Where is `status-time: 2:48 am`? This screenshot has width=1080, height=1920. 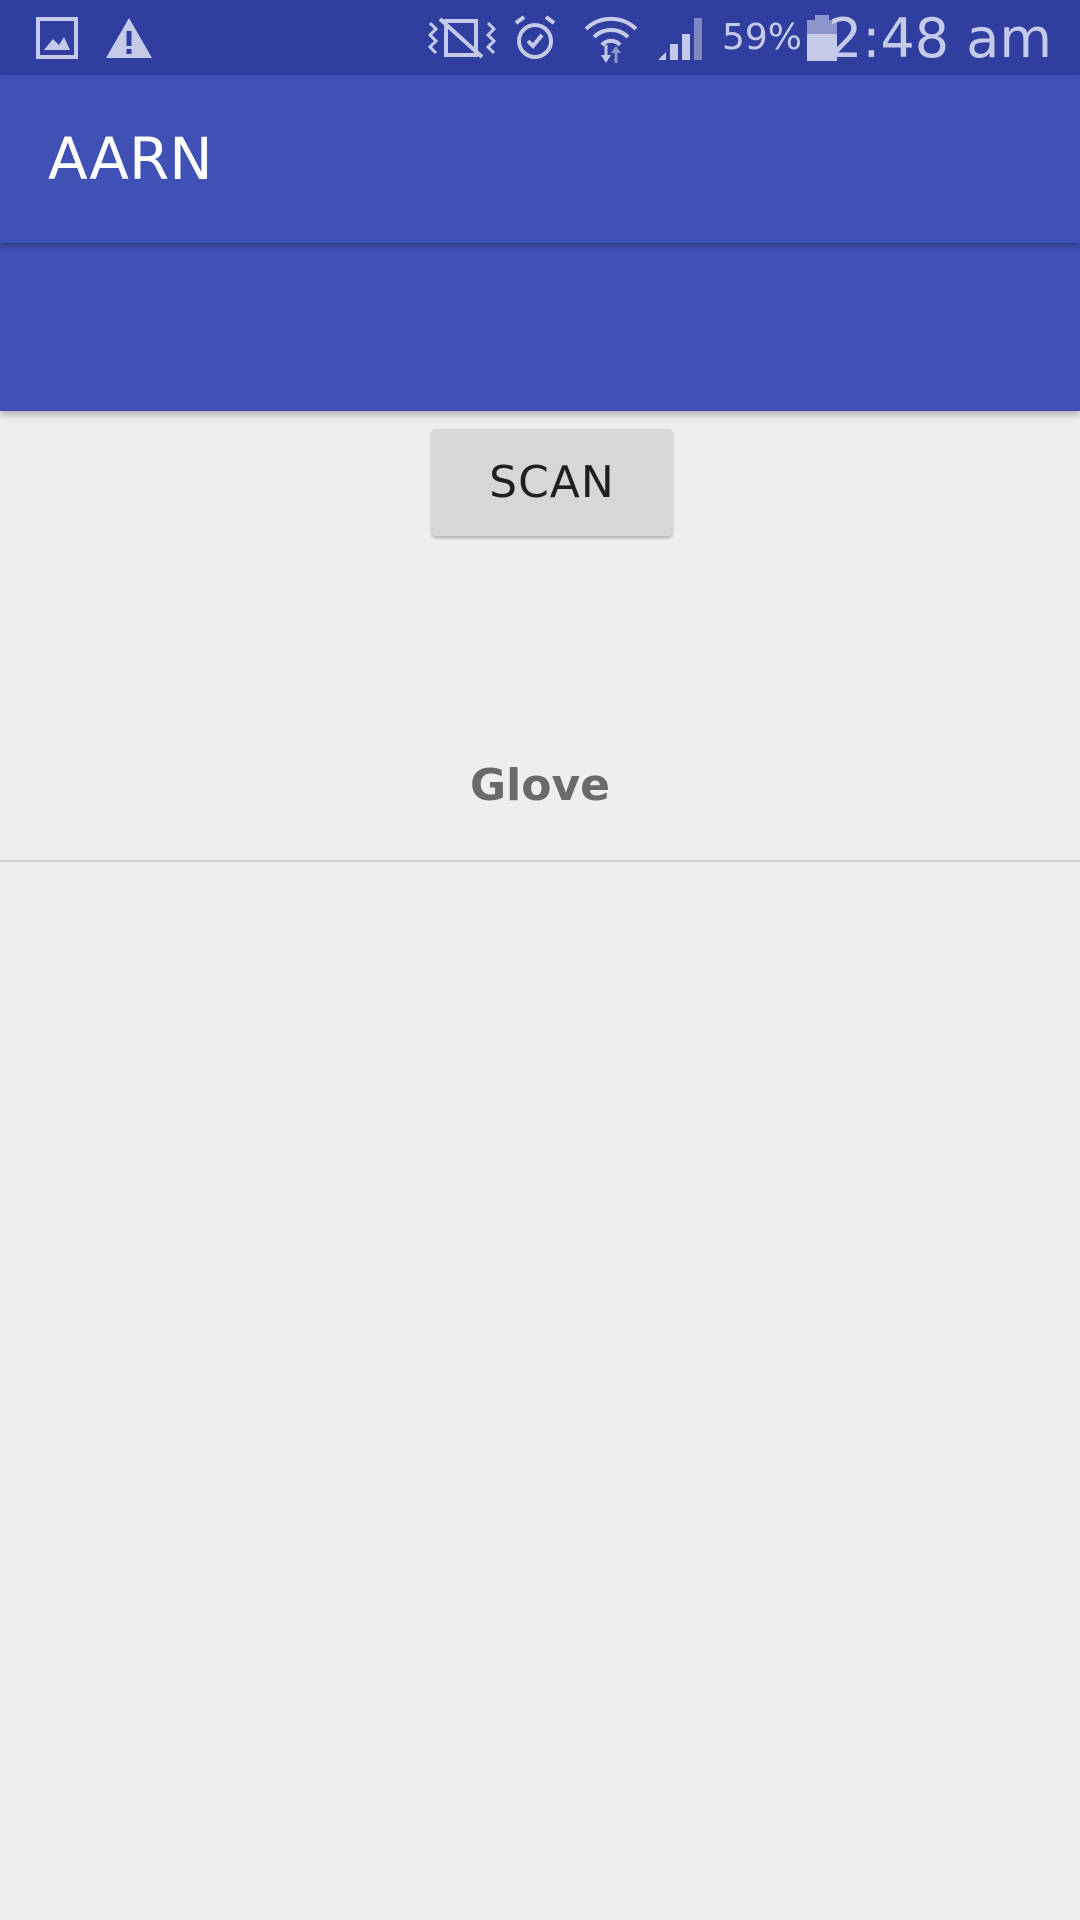
status-time: 2:48 am is located at coordinates (939, 38).